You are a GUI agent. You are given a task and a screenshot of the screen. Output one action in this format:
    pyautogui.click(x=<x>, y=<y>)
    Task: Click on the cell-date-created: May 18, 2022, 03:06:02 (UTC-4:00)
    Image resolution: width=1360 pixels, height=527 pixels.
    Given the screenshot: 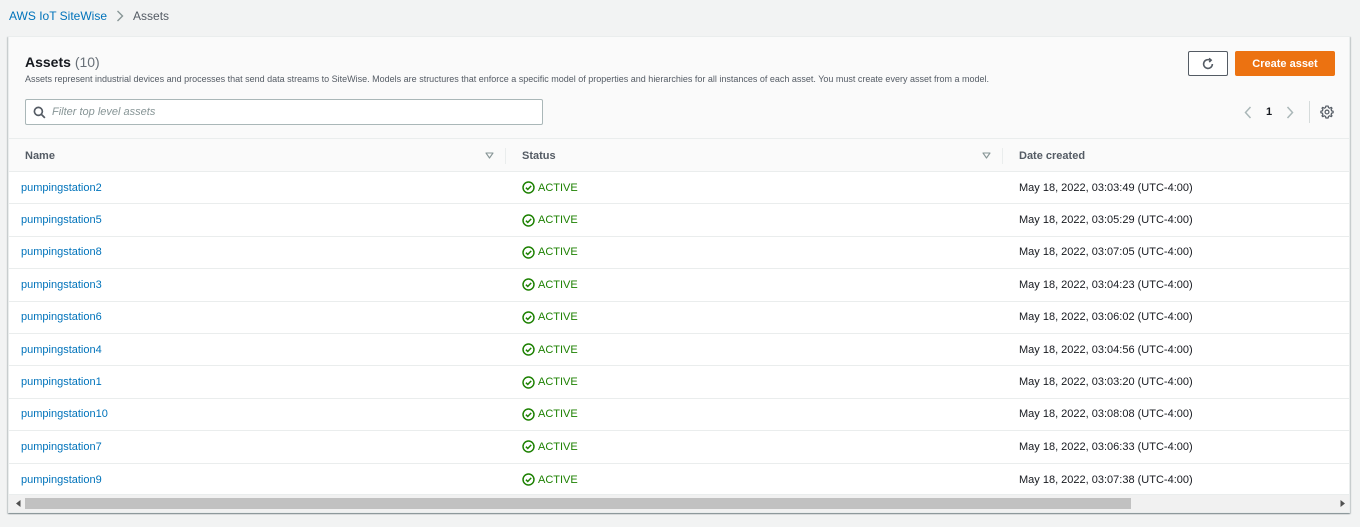 What is the action you would take?
    pyautogui.click(x=1106, y=317)
    